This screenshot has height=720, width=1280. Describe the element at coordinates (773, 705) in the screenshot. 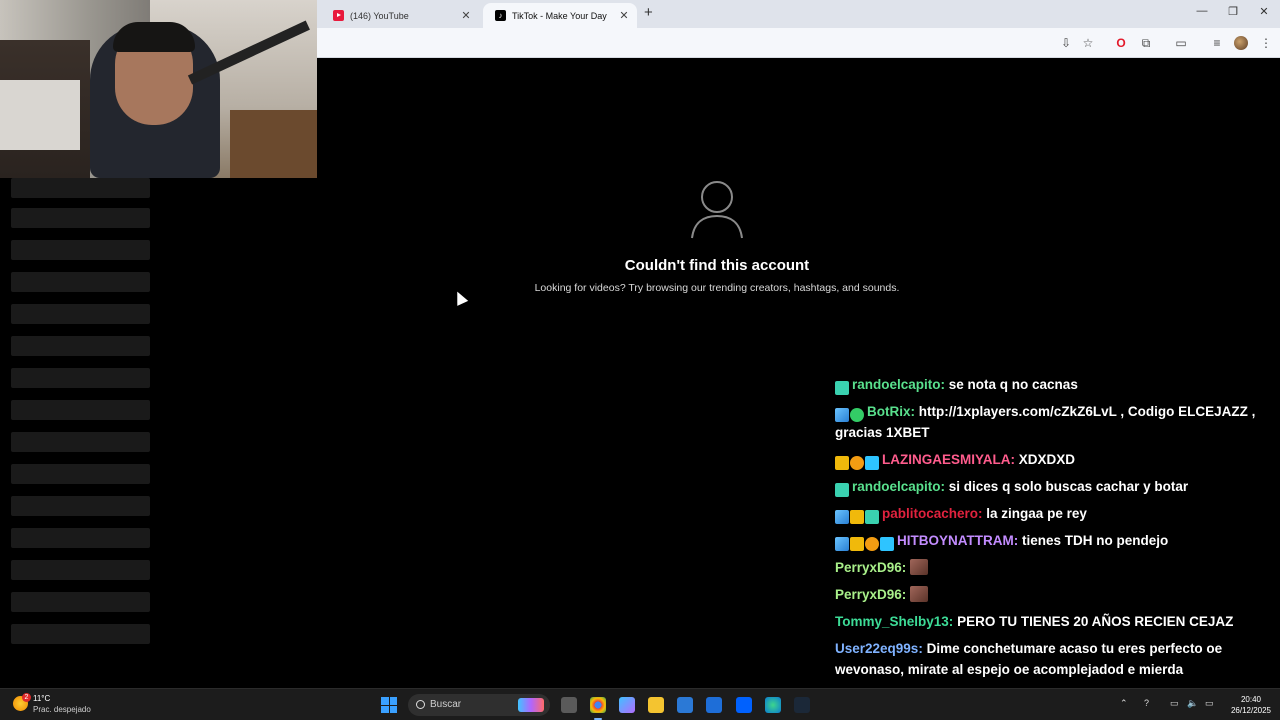

I see `edge-icon` at that location.